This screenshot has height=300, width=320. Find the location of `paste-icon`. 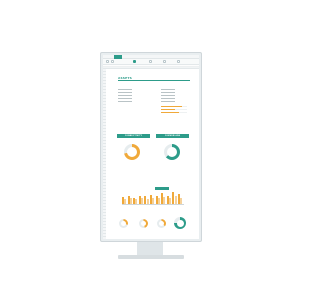

paste-icon is located at coordinates (107, 61).